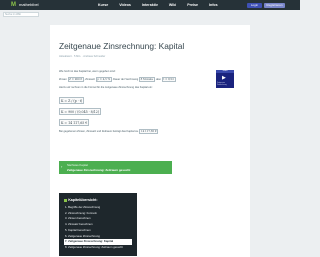  I want to click on math-interest: Z = 900 €, so click(75, 79).